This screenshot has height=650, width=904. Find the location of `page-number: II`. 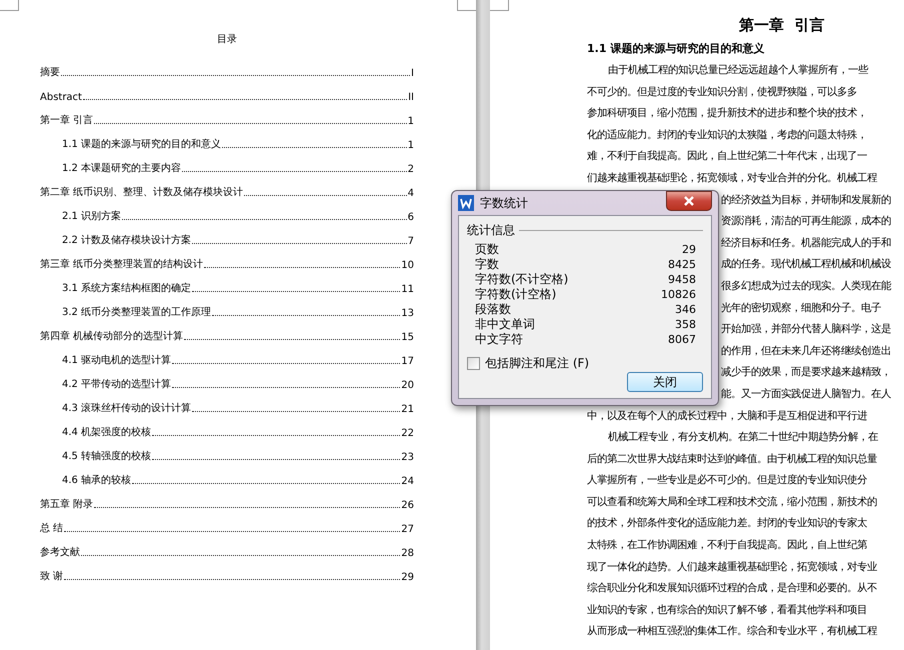

page-number: II is located at coordinates (411, 97).